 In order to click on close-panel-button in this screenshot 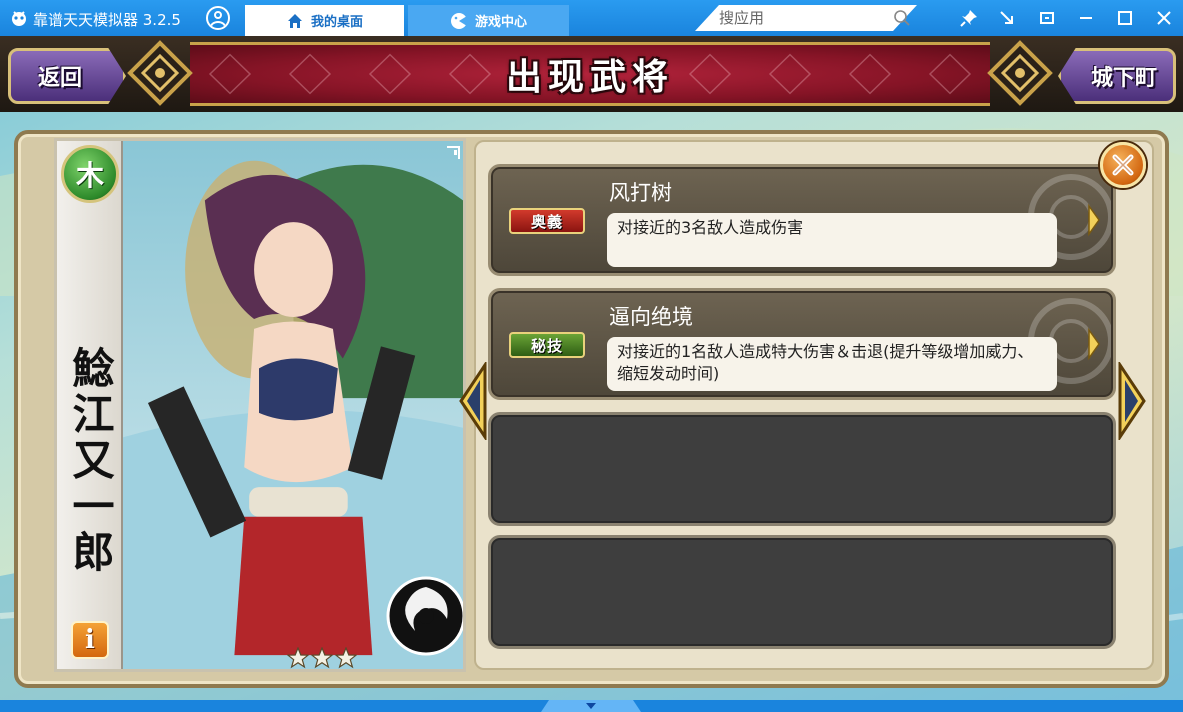, I will do `click(1123, 165)`.